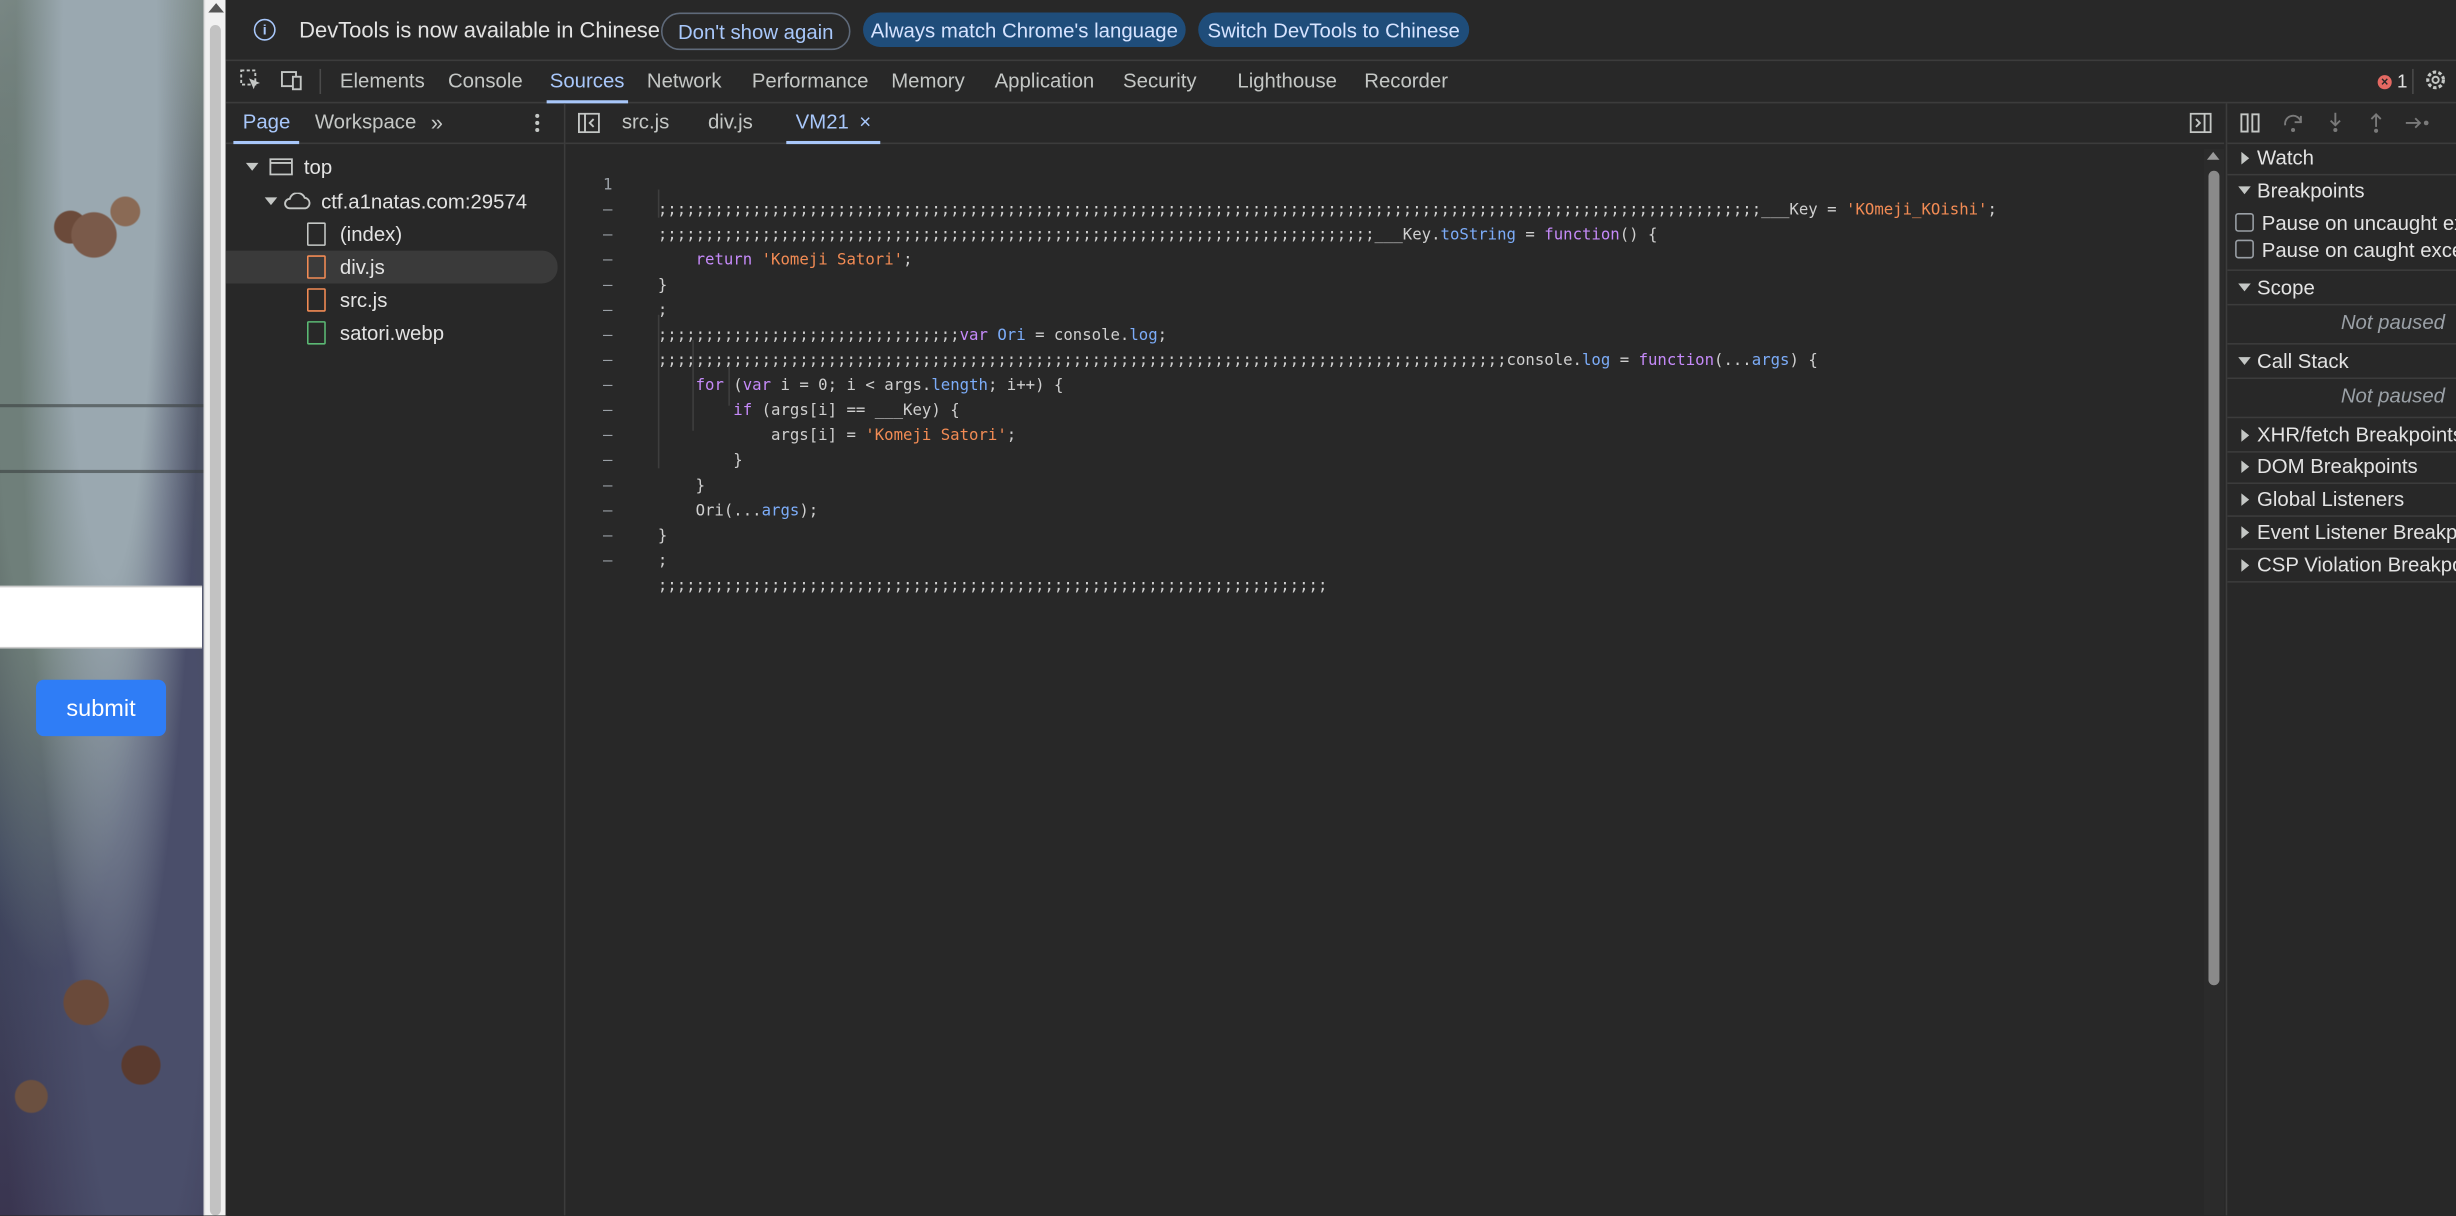  What do you see at coordinates (437, 122) in the screenshot?
I see `more-tabs-icon: »` at bounding box center [437, 122].